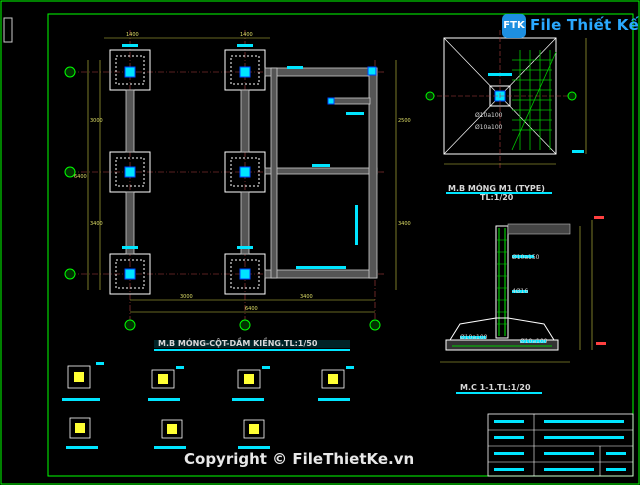 The height and width of the screenshot is (485, 640). I want to click on plan-title: M.B MÓNG-CỘT-DẦM KIỀNG.TL:1/50, so click(238, 343).